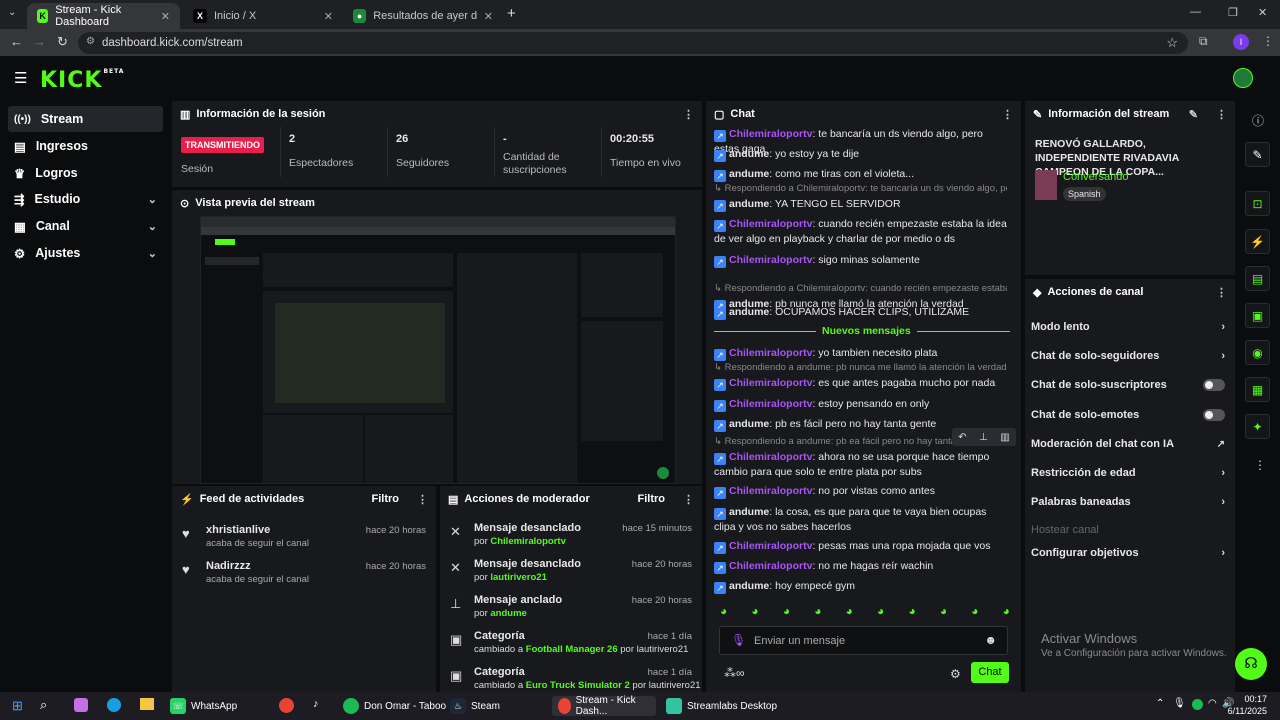 This screenshot has width=1280, height=720. I want to click on chat-message: ↗ andume: yo estoy ya te dije, so click(860, 154).